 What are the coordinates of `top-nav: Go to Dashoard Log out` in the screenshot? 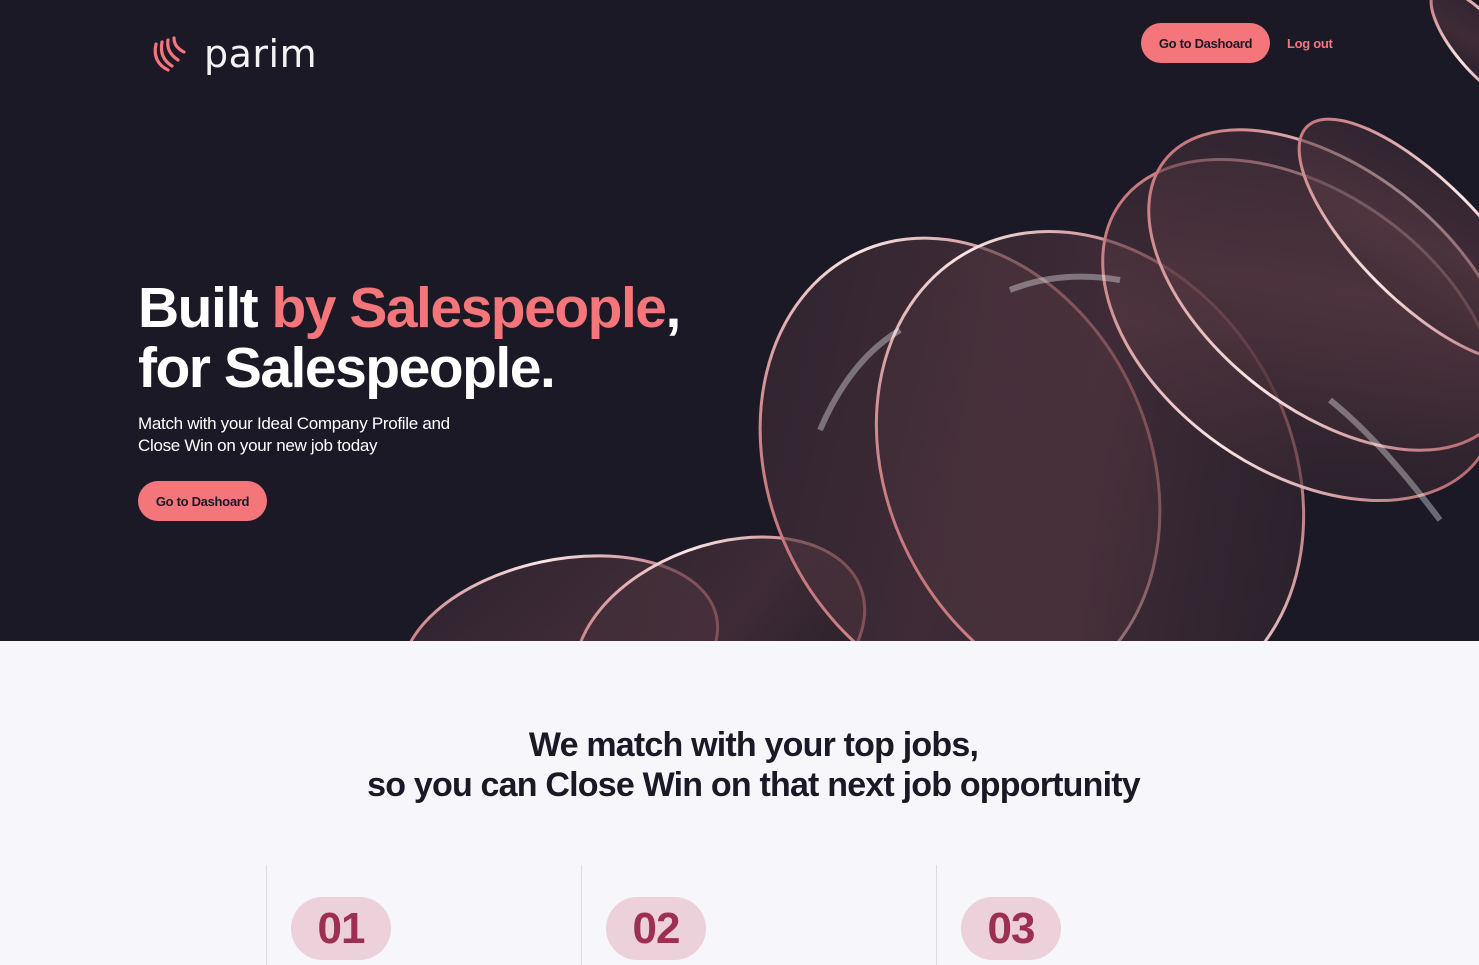 It's located at (1237, 43).